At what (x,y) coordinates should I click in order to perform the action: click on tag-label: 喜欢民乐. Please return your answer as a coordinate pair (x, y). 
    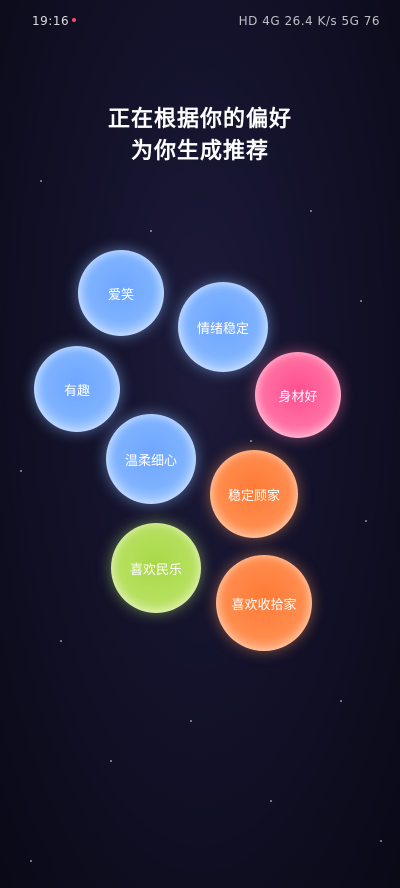
    Looking at the image, I should click on (155, 570).